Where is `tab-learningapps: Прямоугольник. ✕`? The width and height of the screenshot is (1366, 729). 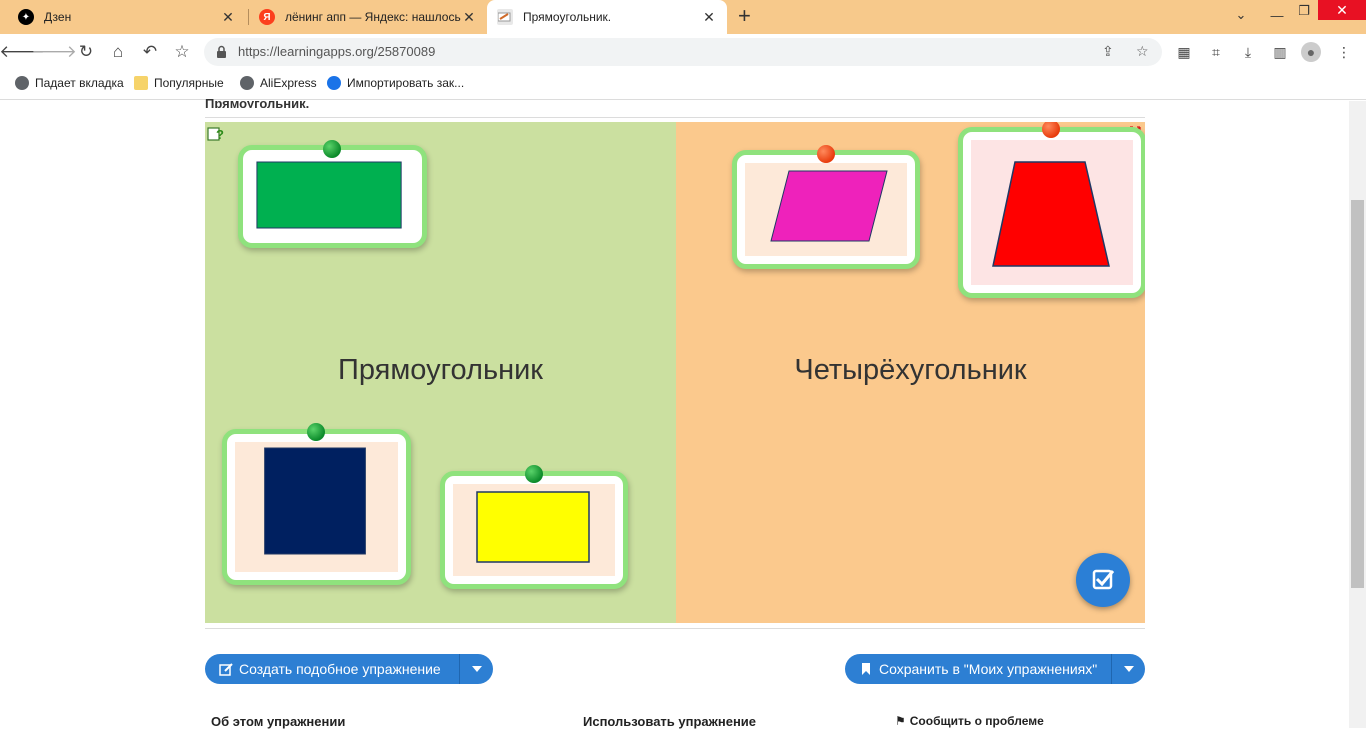
tab-learningapps: Прямоугольник. ✕ is located at coordinates (607, 17).